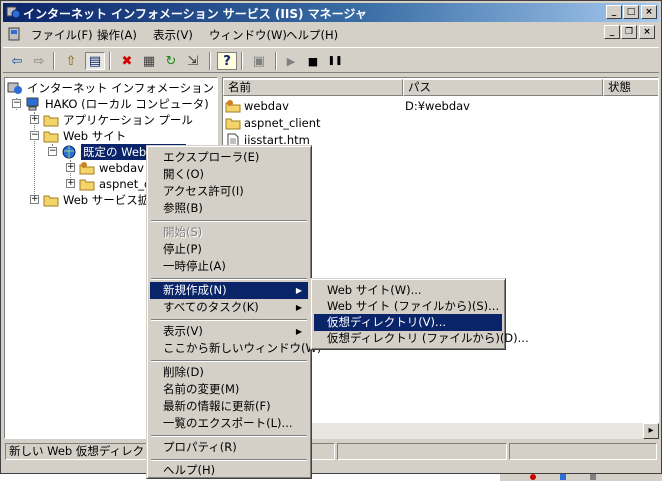 Image resolution: width=662 pixels, height=481 pixels. I want to click on computer-icon: ▣, so click(259, 61).